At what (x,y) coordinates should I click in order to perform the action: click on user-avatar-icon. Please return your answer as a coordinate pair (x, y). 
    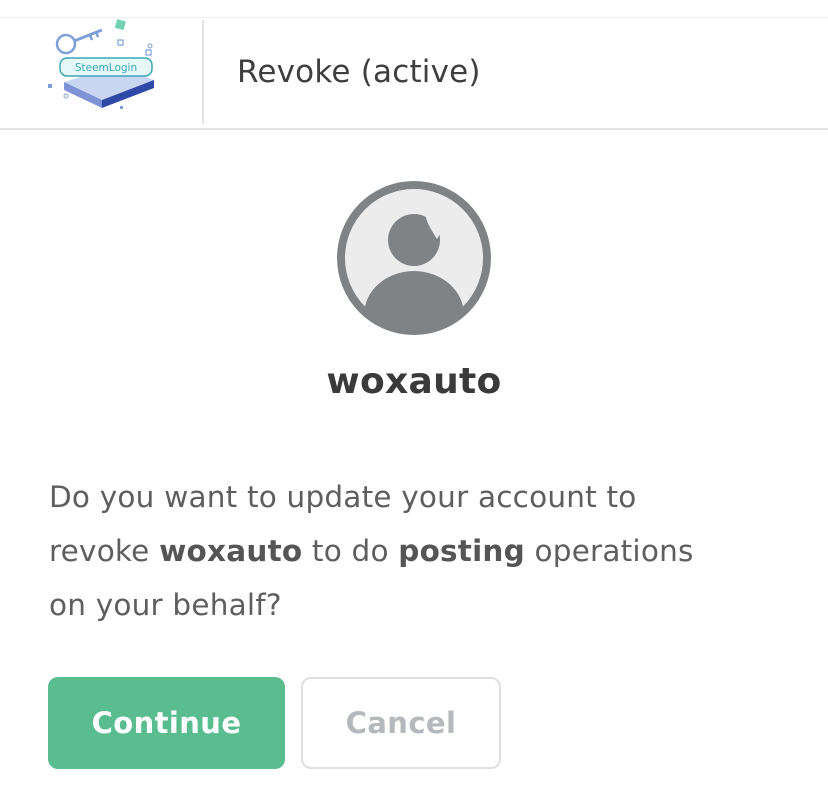
    Looking at the image, I should click on (414, 258).